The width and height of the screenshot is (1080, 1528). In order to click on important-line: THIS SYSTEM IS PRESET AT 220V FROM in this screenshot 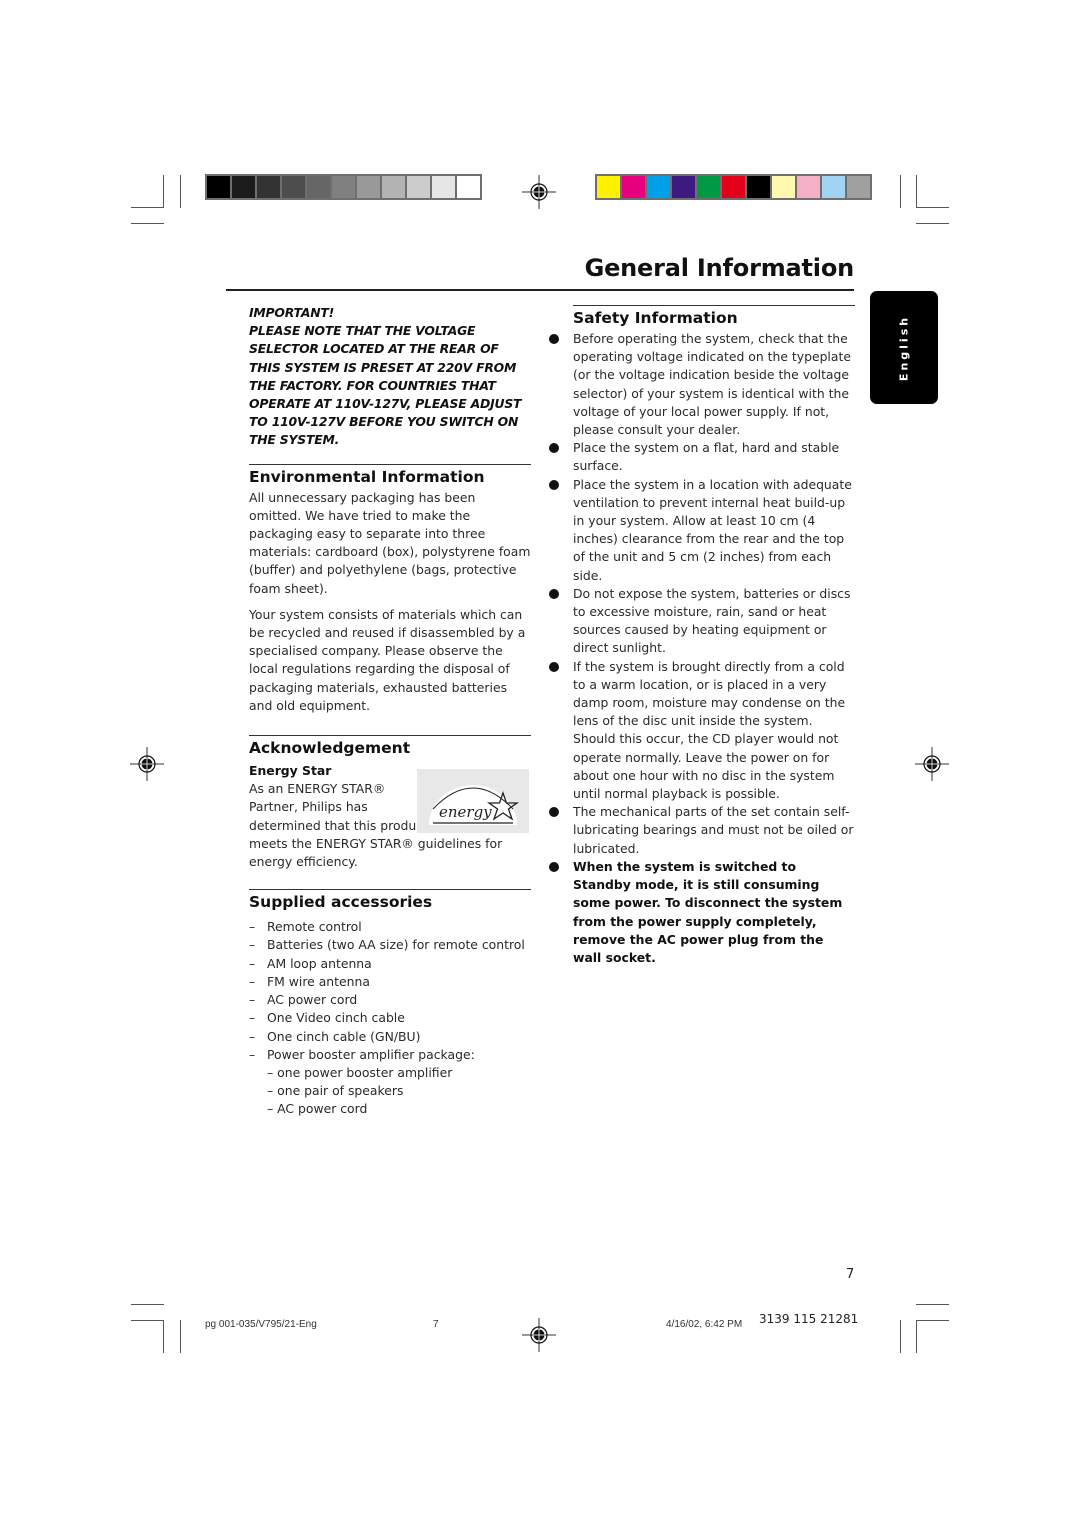, I will do `click(383, 367)`.